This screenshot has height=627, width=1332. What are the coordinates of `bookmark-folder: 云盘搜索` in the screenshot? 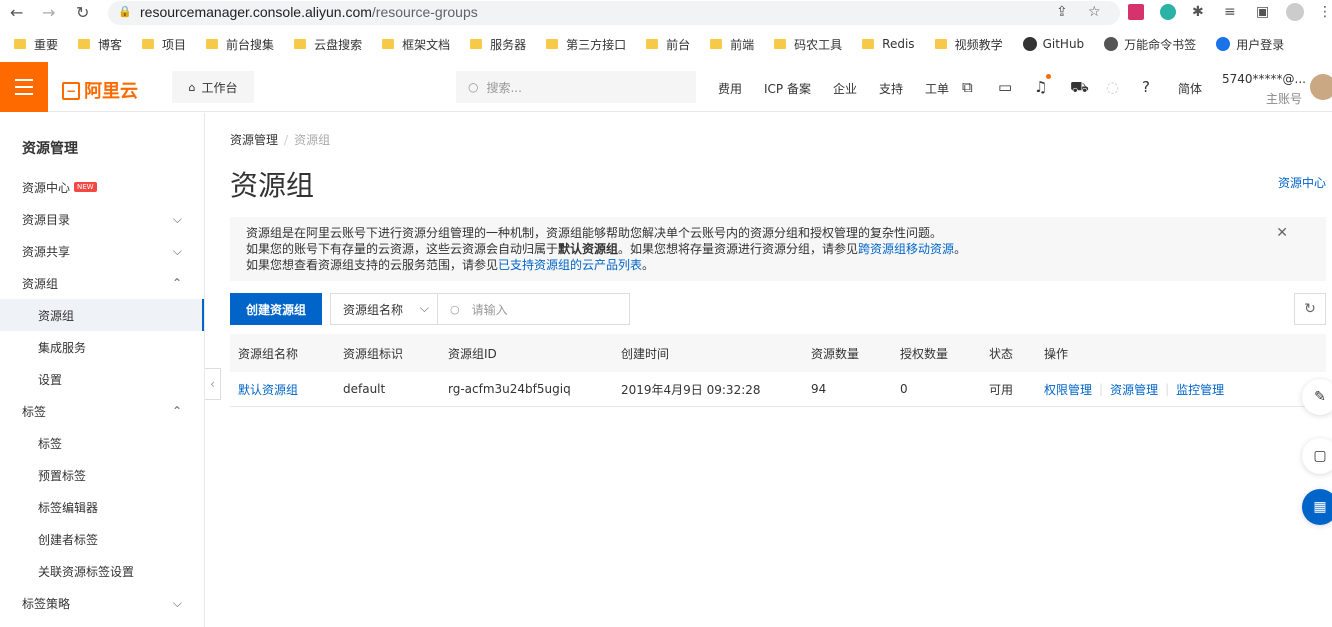 It's located at (328, 44).